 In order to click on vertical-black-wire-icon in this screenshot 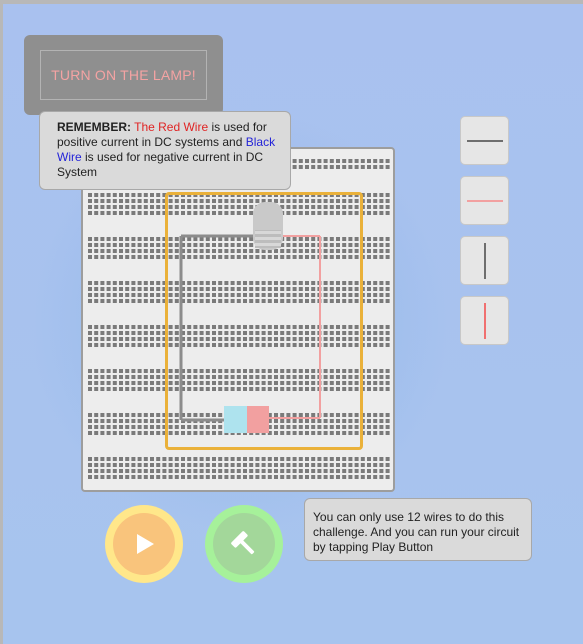, I will do `click(484, 260)`.